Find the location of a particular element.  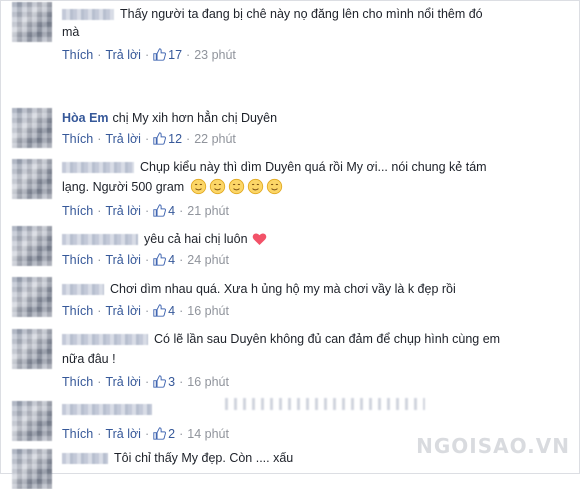

comment-text-line2: mà is located at coordinates (71, 32).